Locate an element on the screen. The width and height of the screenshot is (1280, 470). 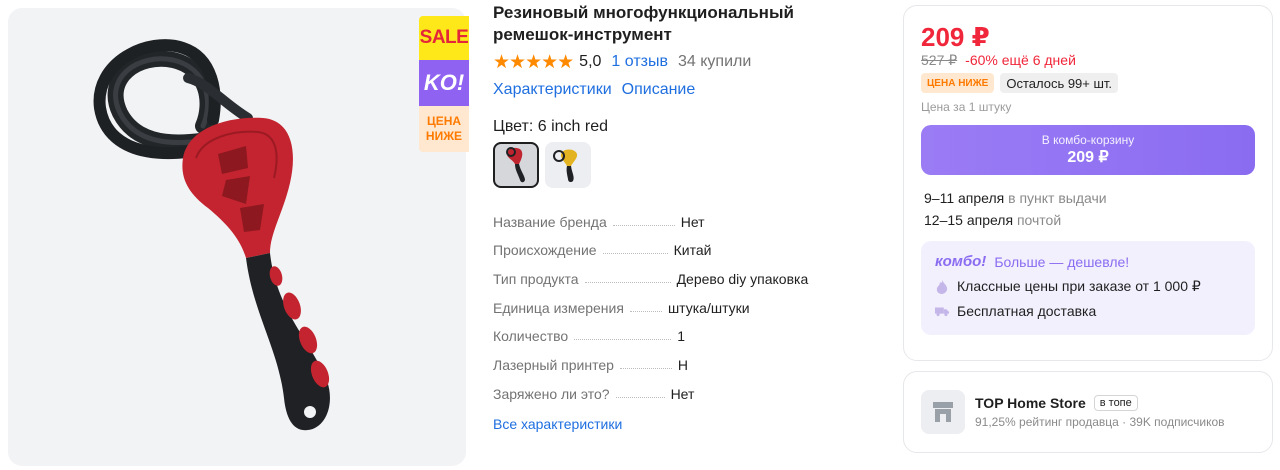
combo-perk-text: Бесплатная доставка is located at coordinates (1027, 311).